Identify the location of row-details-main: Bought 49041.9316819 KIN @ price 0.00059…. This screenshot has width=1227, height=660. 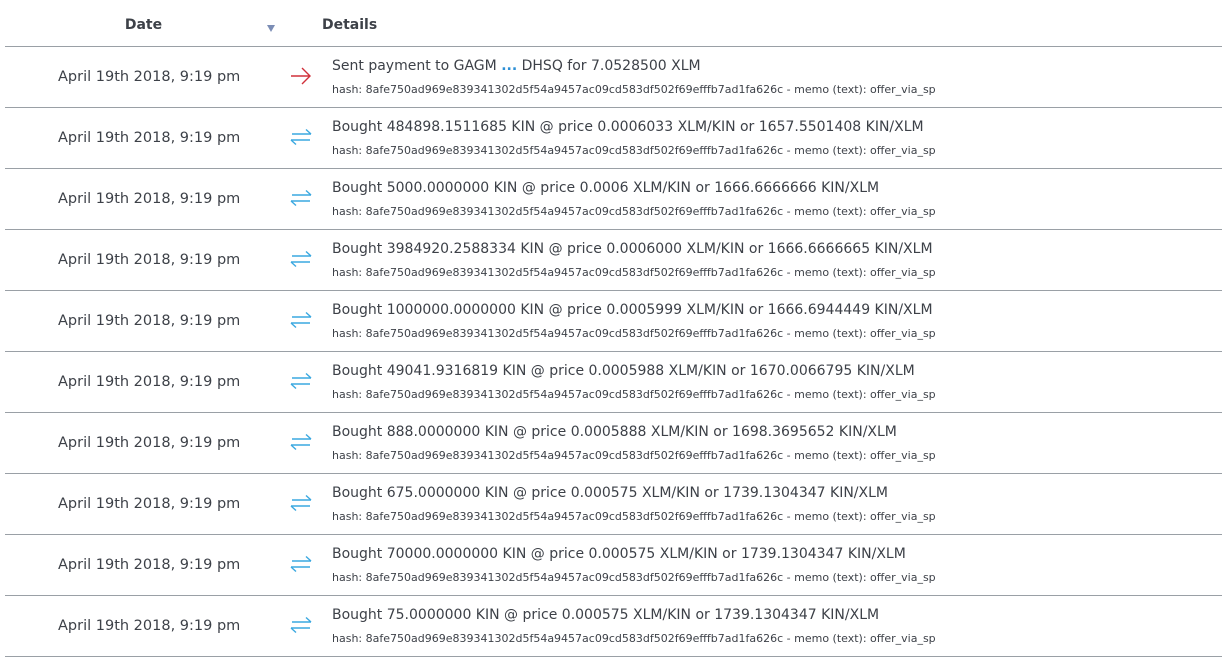
(623, 371).